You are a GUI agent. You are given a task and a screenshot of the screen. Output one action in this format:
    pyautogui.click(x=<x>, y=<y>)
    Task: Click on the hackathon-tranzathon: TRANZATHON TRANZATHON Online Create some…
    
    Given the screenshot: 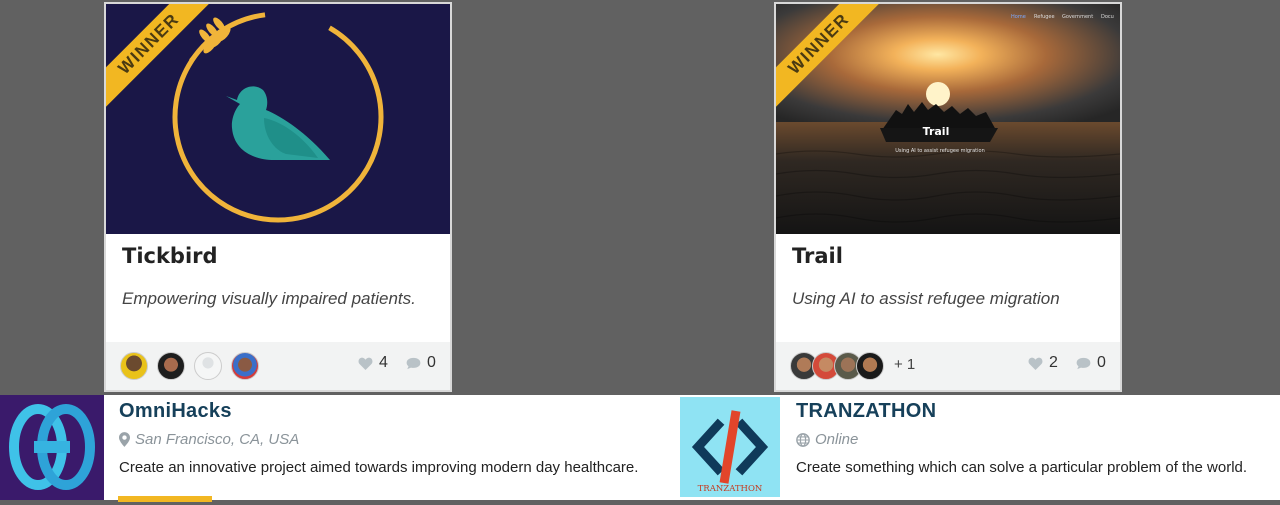 What is the action you would take?
    pyautogui.click(x=979, y=447)
    